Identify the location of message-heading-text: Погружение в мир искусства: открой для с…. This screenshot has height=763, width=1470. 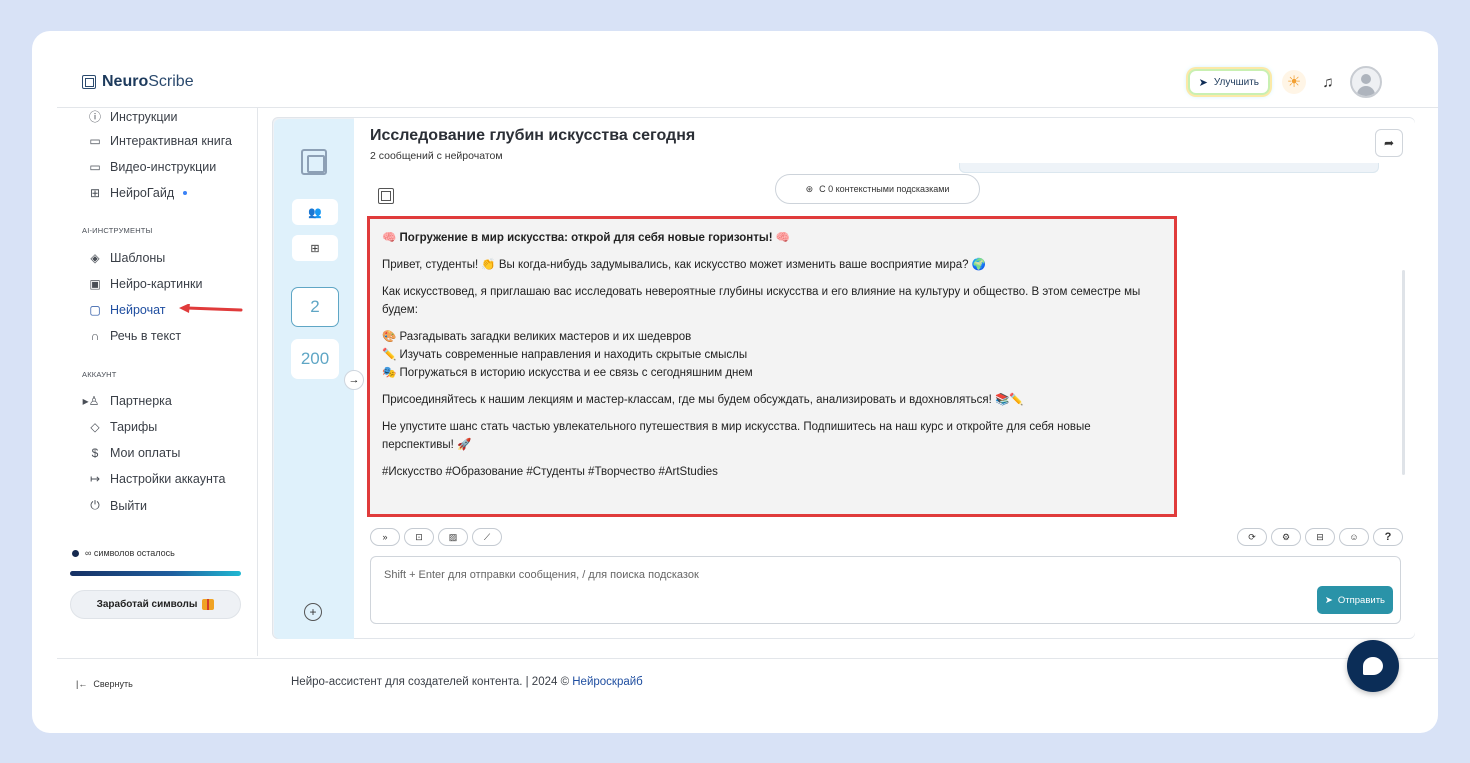
(586, 238).